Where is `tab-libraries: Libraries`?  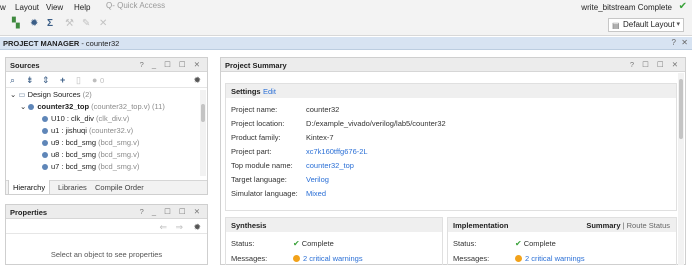 tab-libraries: Libraries is located at coordinates (72, 187).